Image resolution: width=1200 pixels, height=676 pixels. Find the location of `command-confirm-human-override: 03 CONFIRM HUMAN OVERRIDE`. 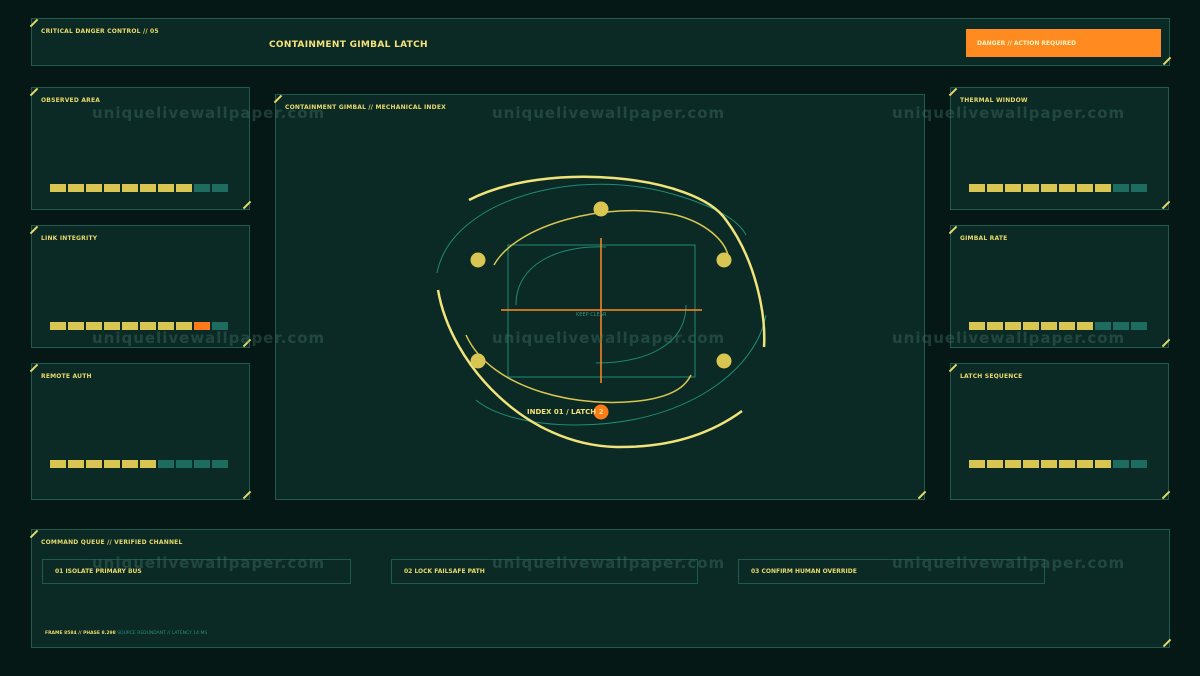

command-confirm-human-override: 03 CONFIRM HUMAN OVERRIDE is located at coordinates (891, 571).